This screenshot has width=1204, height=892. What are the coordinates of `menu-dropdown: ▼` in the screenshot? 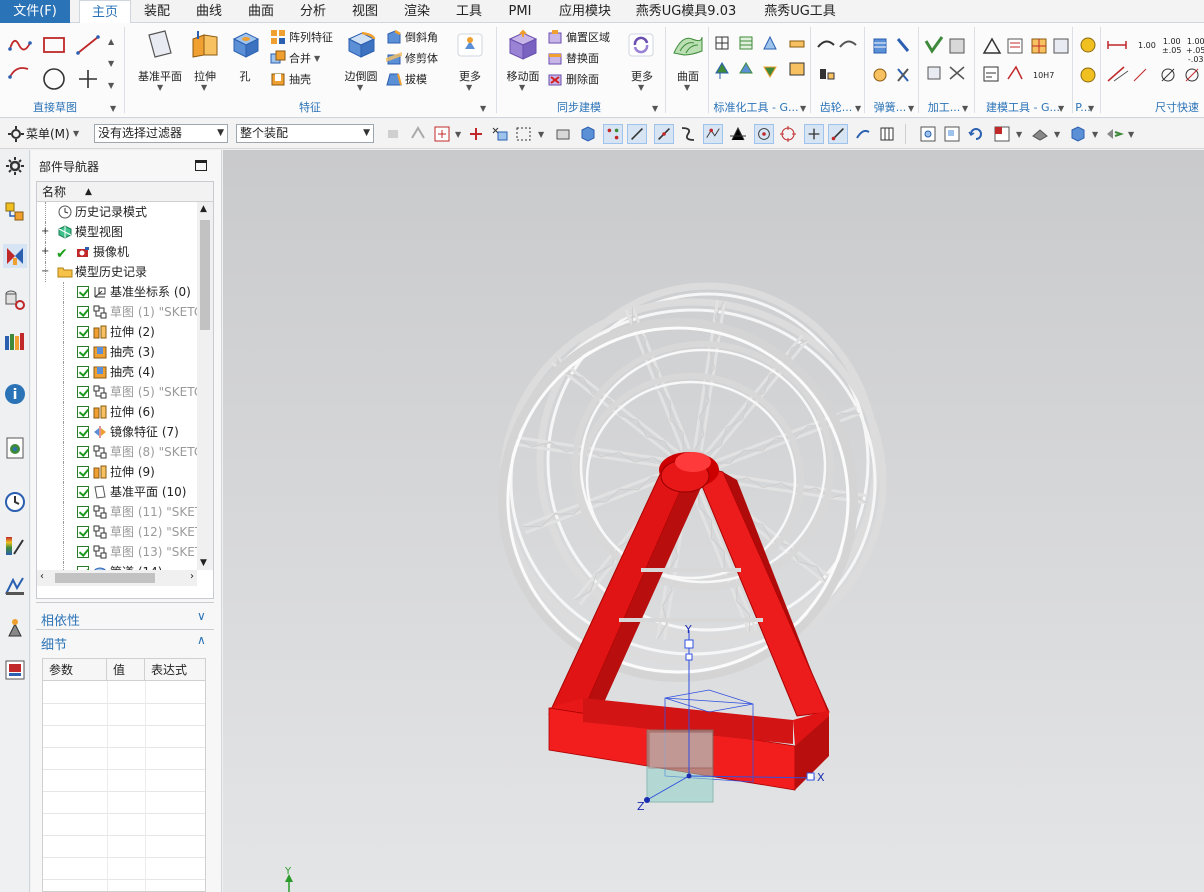 It's located at (76, 133).